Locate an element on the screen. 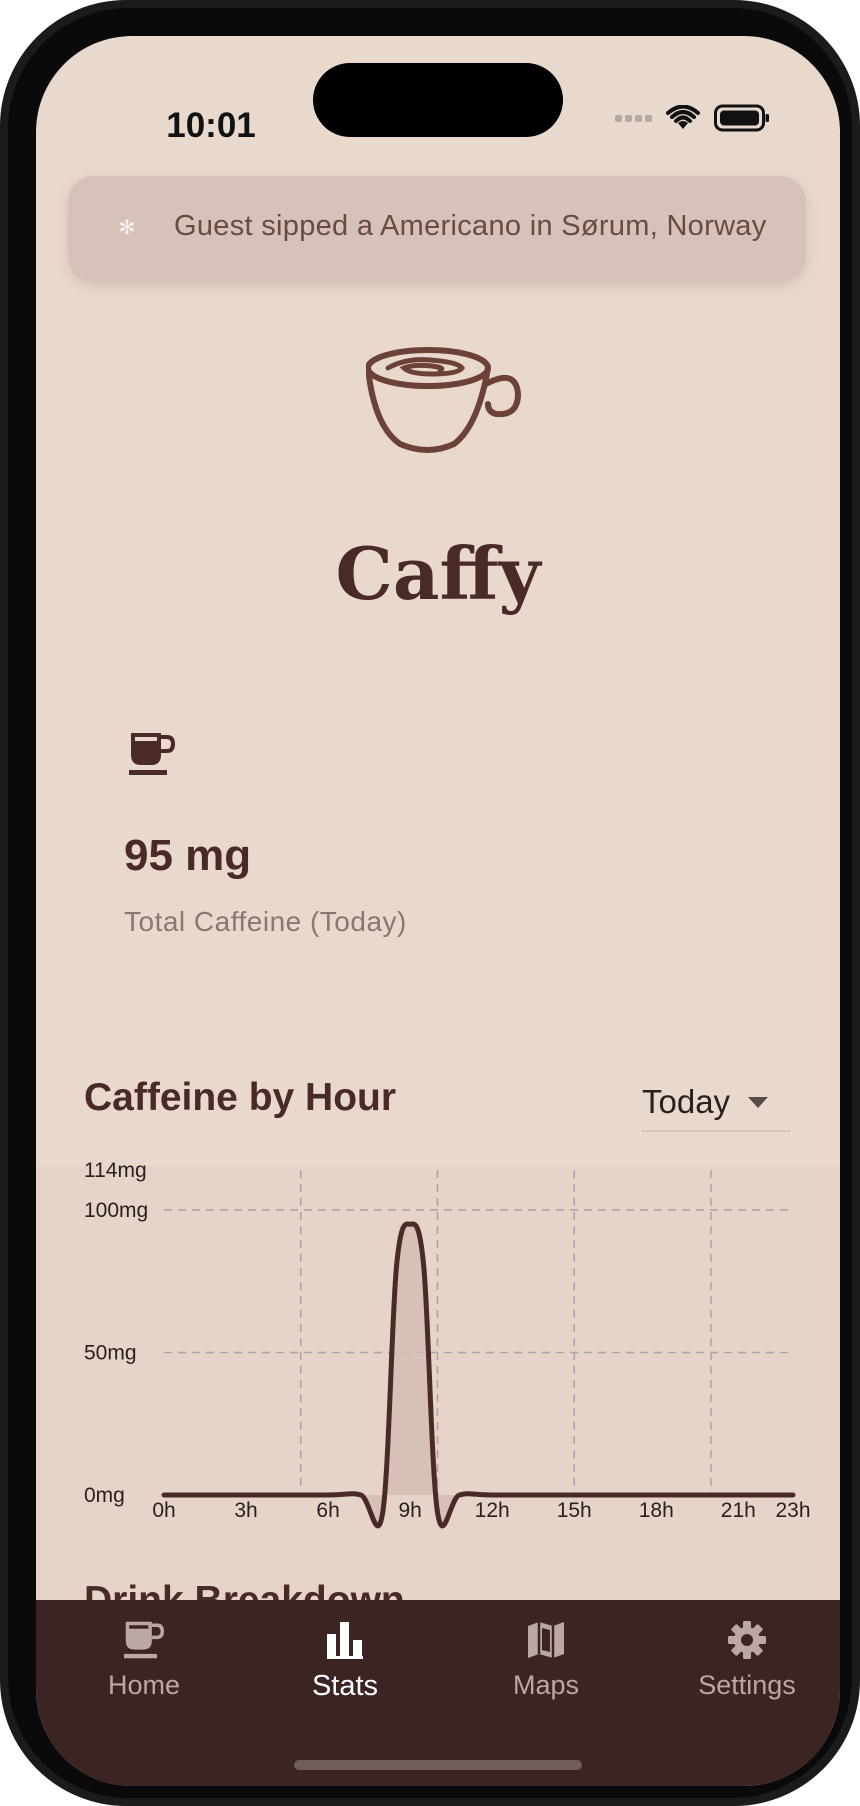 This screenshot has width=860, height=1806. y-tick-label: 114mg is located at coordinates (115, 1170).